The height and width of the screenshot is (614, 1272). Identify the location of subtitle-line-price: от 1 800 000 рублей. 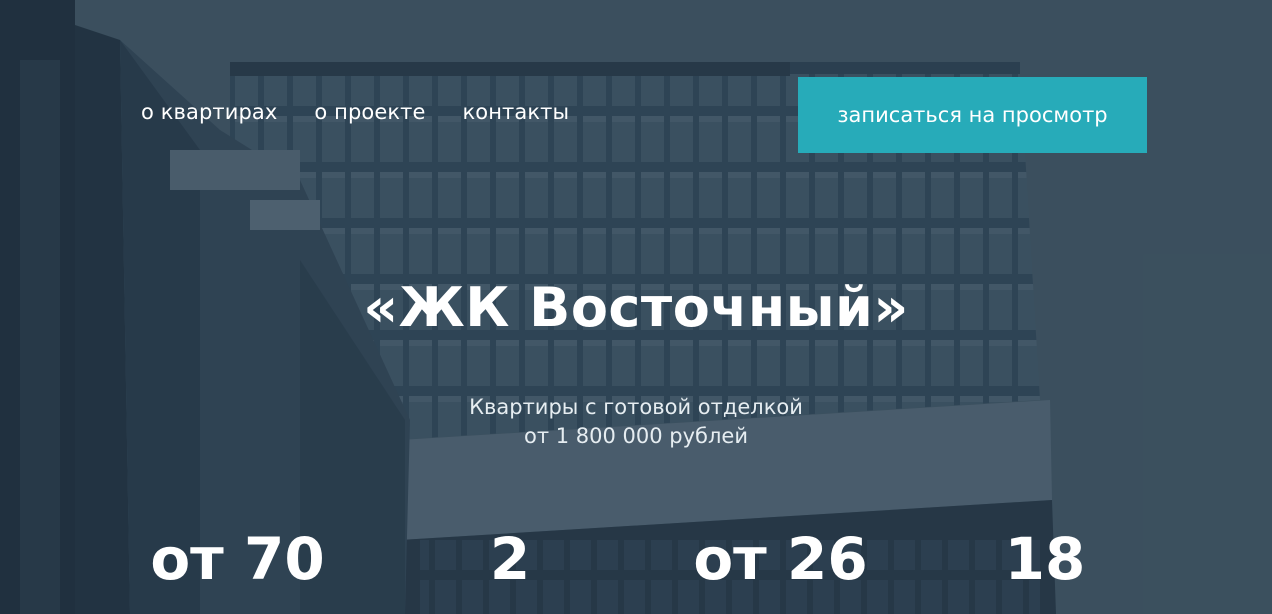
(635, 436).